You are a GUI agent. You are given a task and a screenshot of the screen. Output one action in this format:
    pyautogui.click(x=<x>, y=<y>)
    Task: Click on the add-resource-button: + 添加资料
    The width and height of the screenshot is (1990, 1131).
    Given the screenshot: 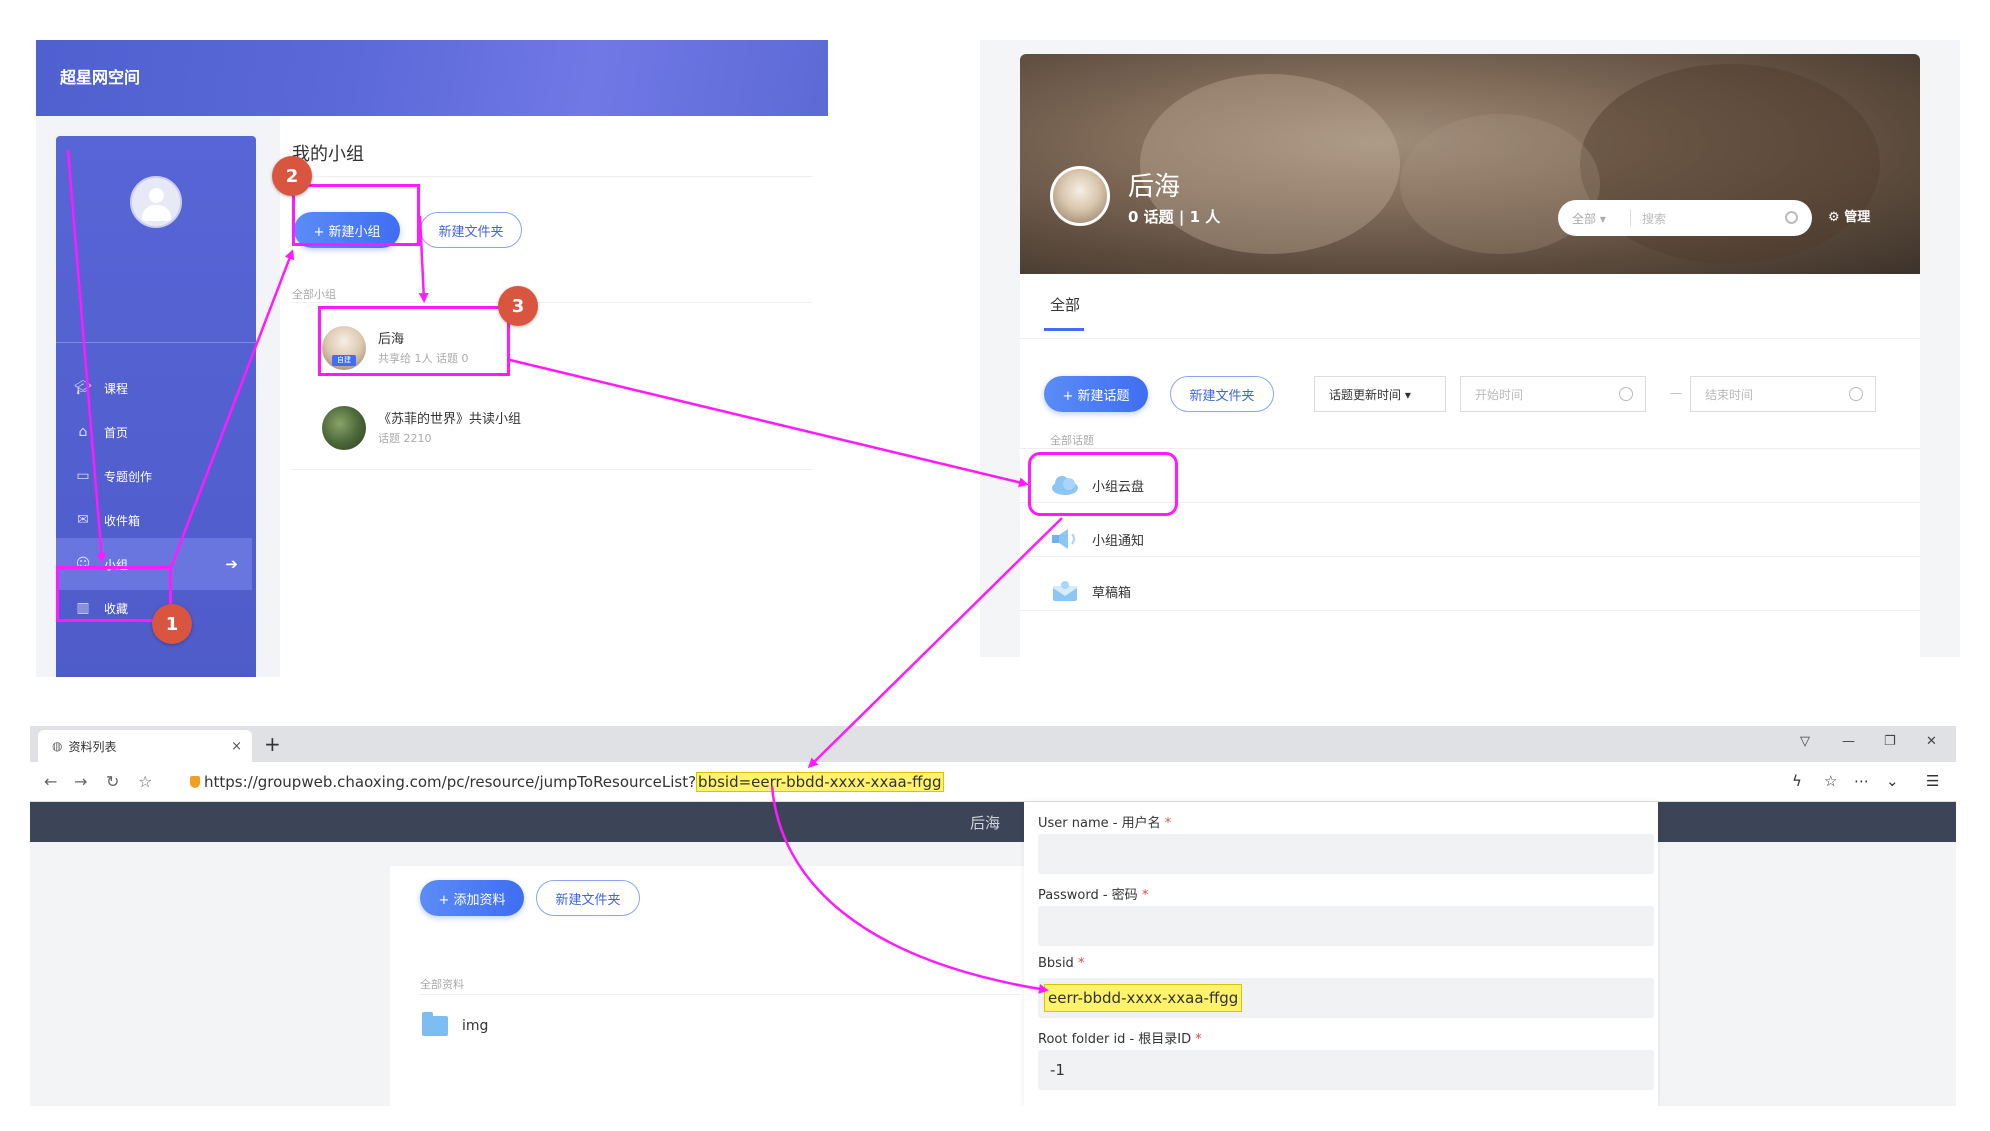 What is the action you would take?
    pyautogui.click(x=472, y=898)
    